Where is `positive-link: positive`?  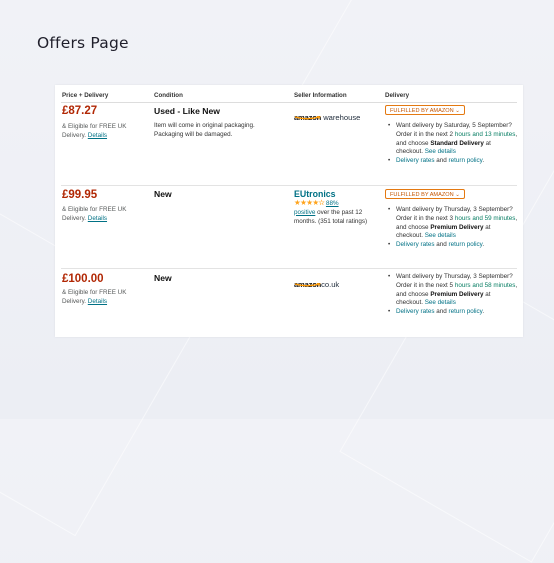
positive-link: positive is located at coordinates (304, 212).